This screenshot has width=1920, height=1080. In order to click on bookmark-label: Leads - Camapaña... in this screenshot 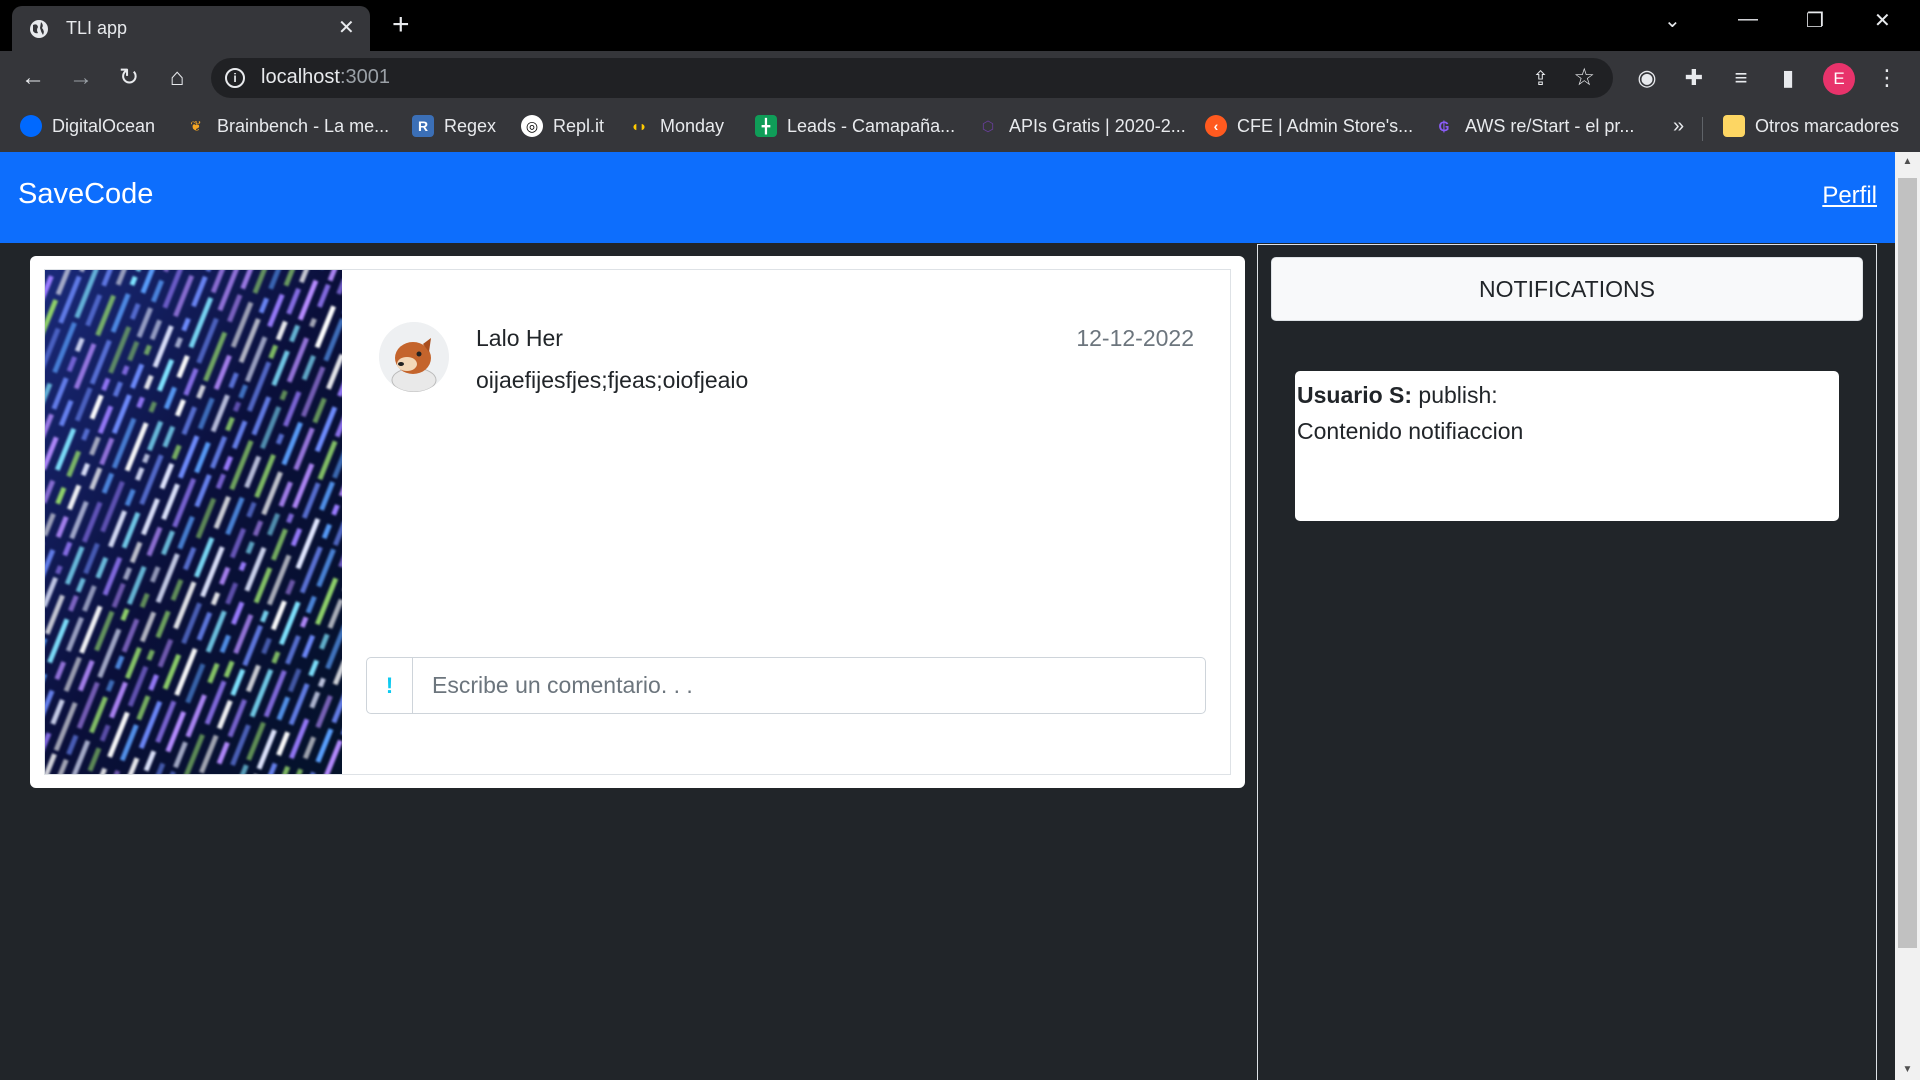, I will do `click(871, 125)`.